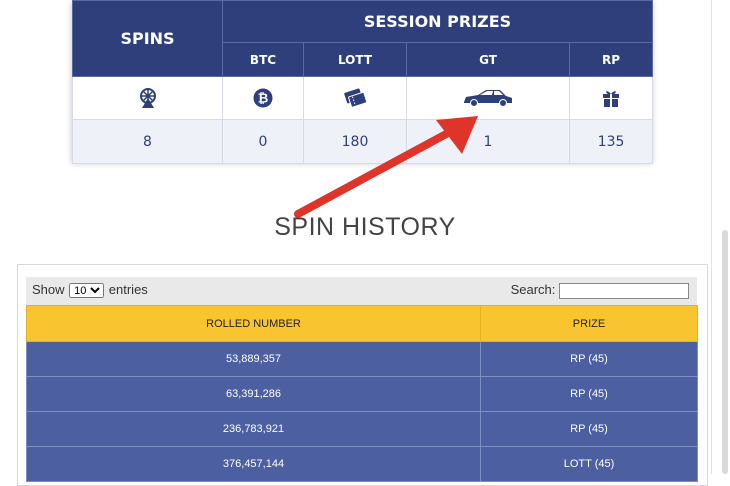 This screenshot has height=486, width=730. I want to click on rolled-number-cell: 376,457,144, so click(253, 464).